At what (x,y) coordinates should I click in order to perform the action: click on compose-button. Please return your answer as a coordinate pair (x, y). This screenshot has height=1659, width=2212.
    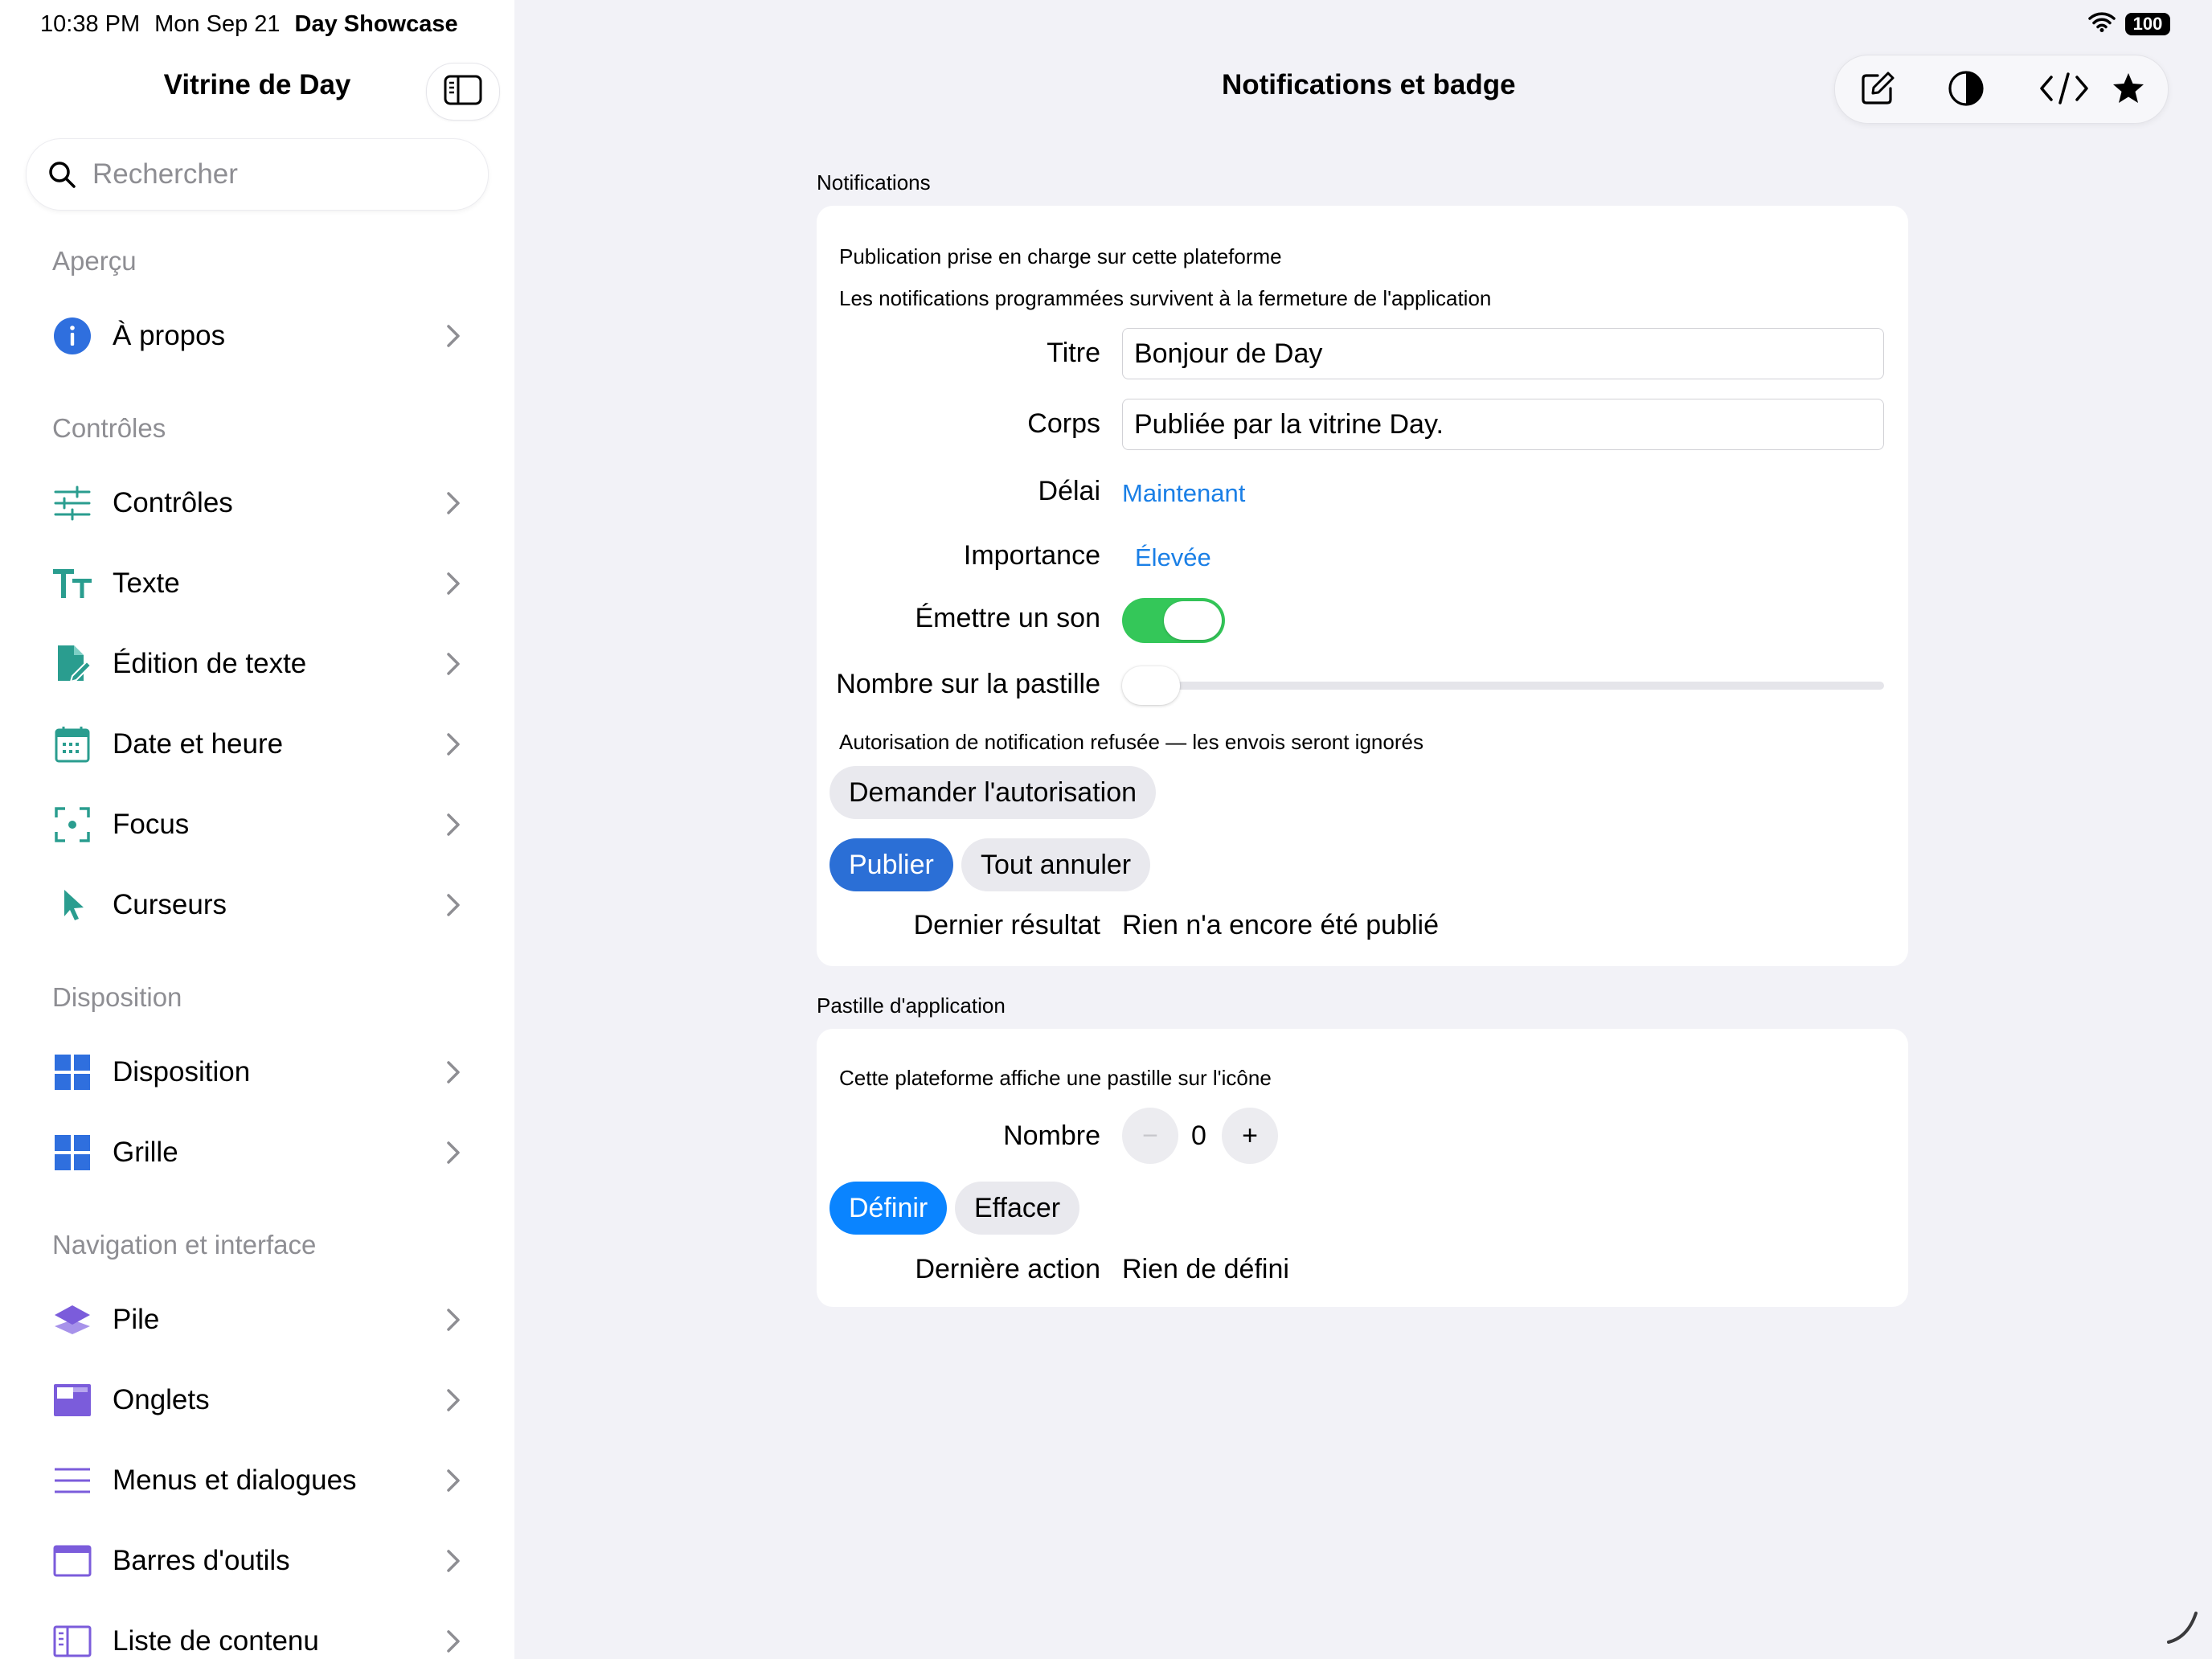
    Looking at the image, I should click on (1877, 90).